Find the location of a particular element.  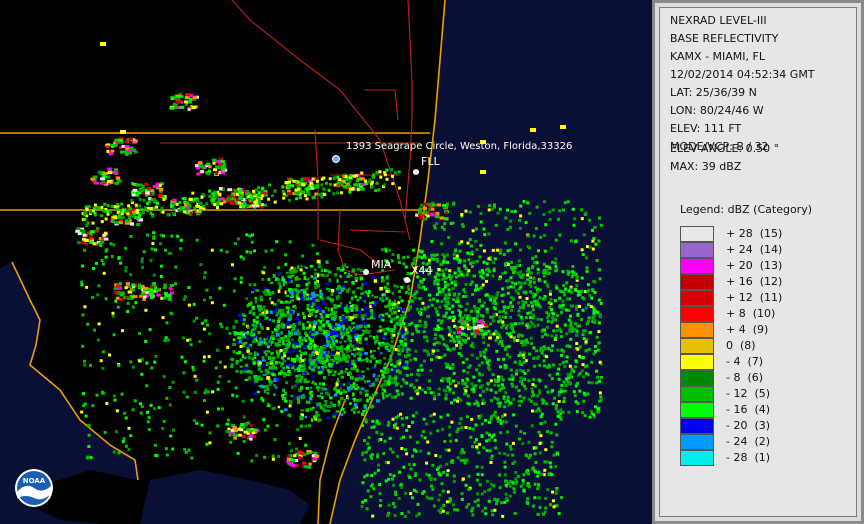

legend-label: - 24 (2) is located at coordinates (748, 441).